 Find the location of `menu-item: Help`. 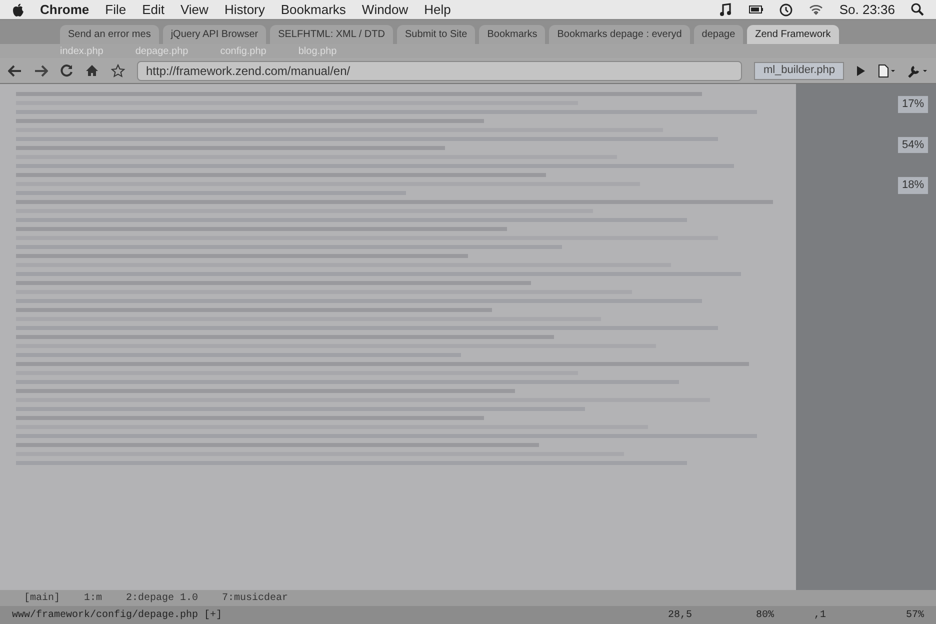

menu-item: Help is located at coordinates (437, 10).